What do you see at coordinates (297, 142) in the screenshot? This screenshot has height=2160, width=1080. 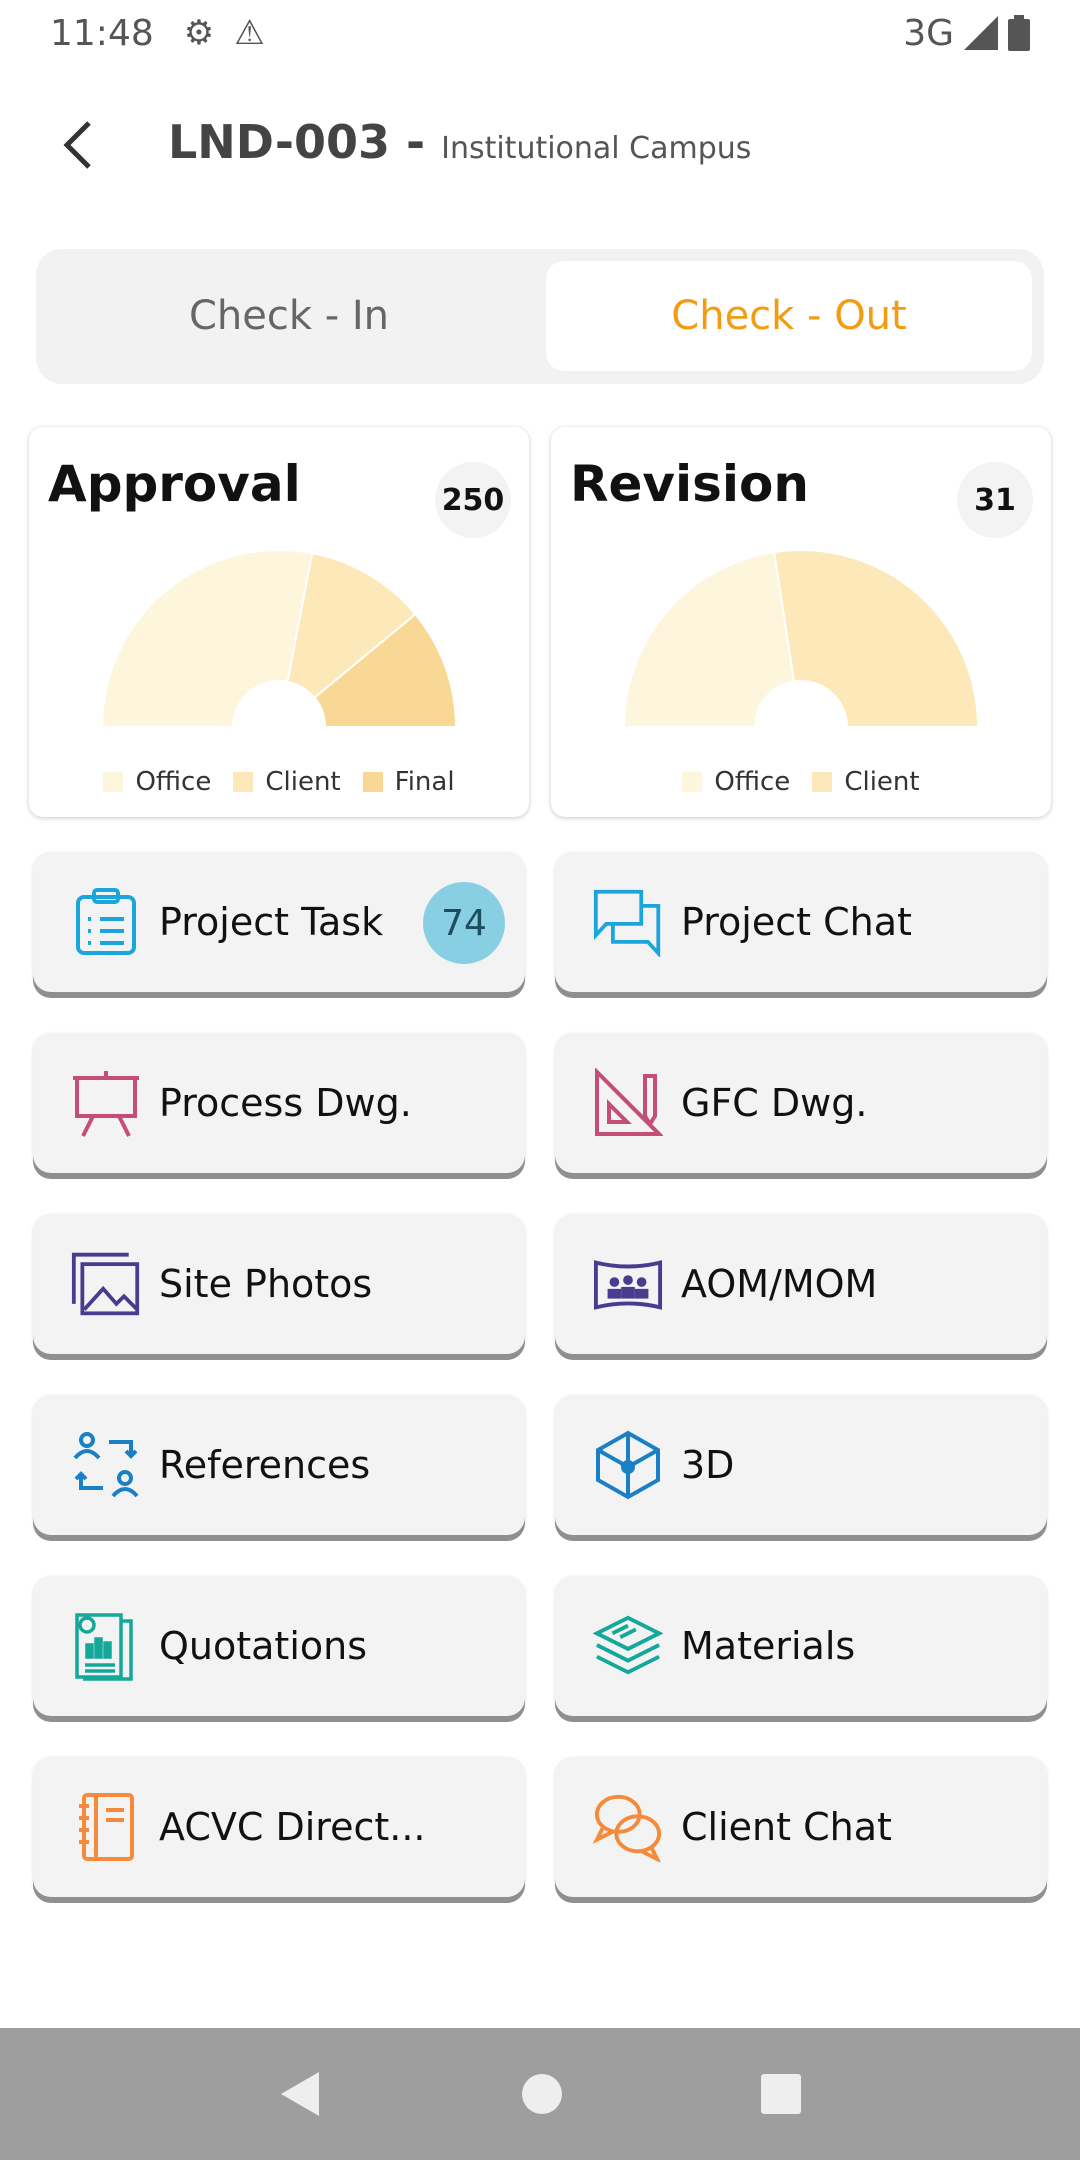 I see `project-code: LND-003 -` at bounding box center [297, 142].